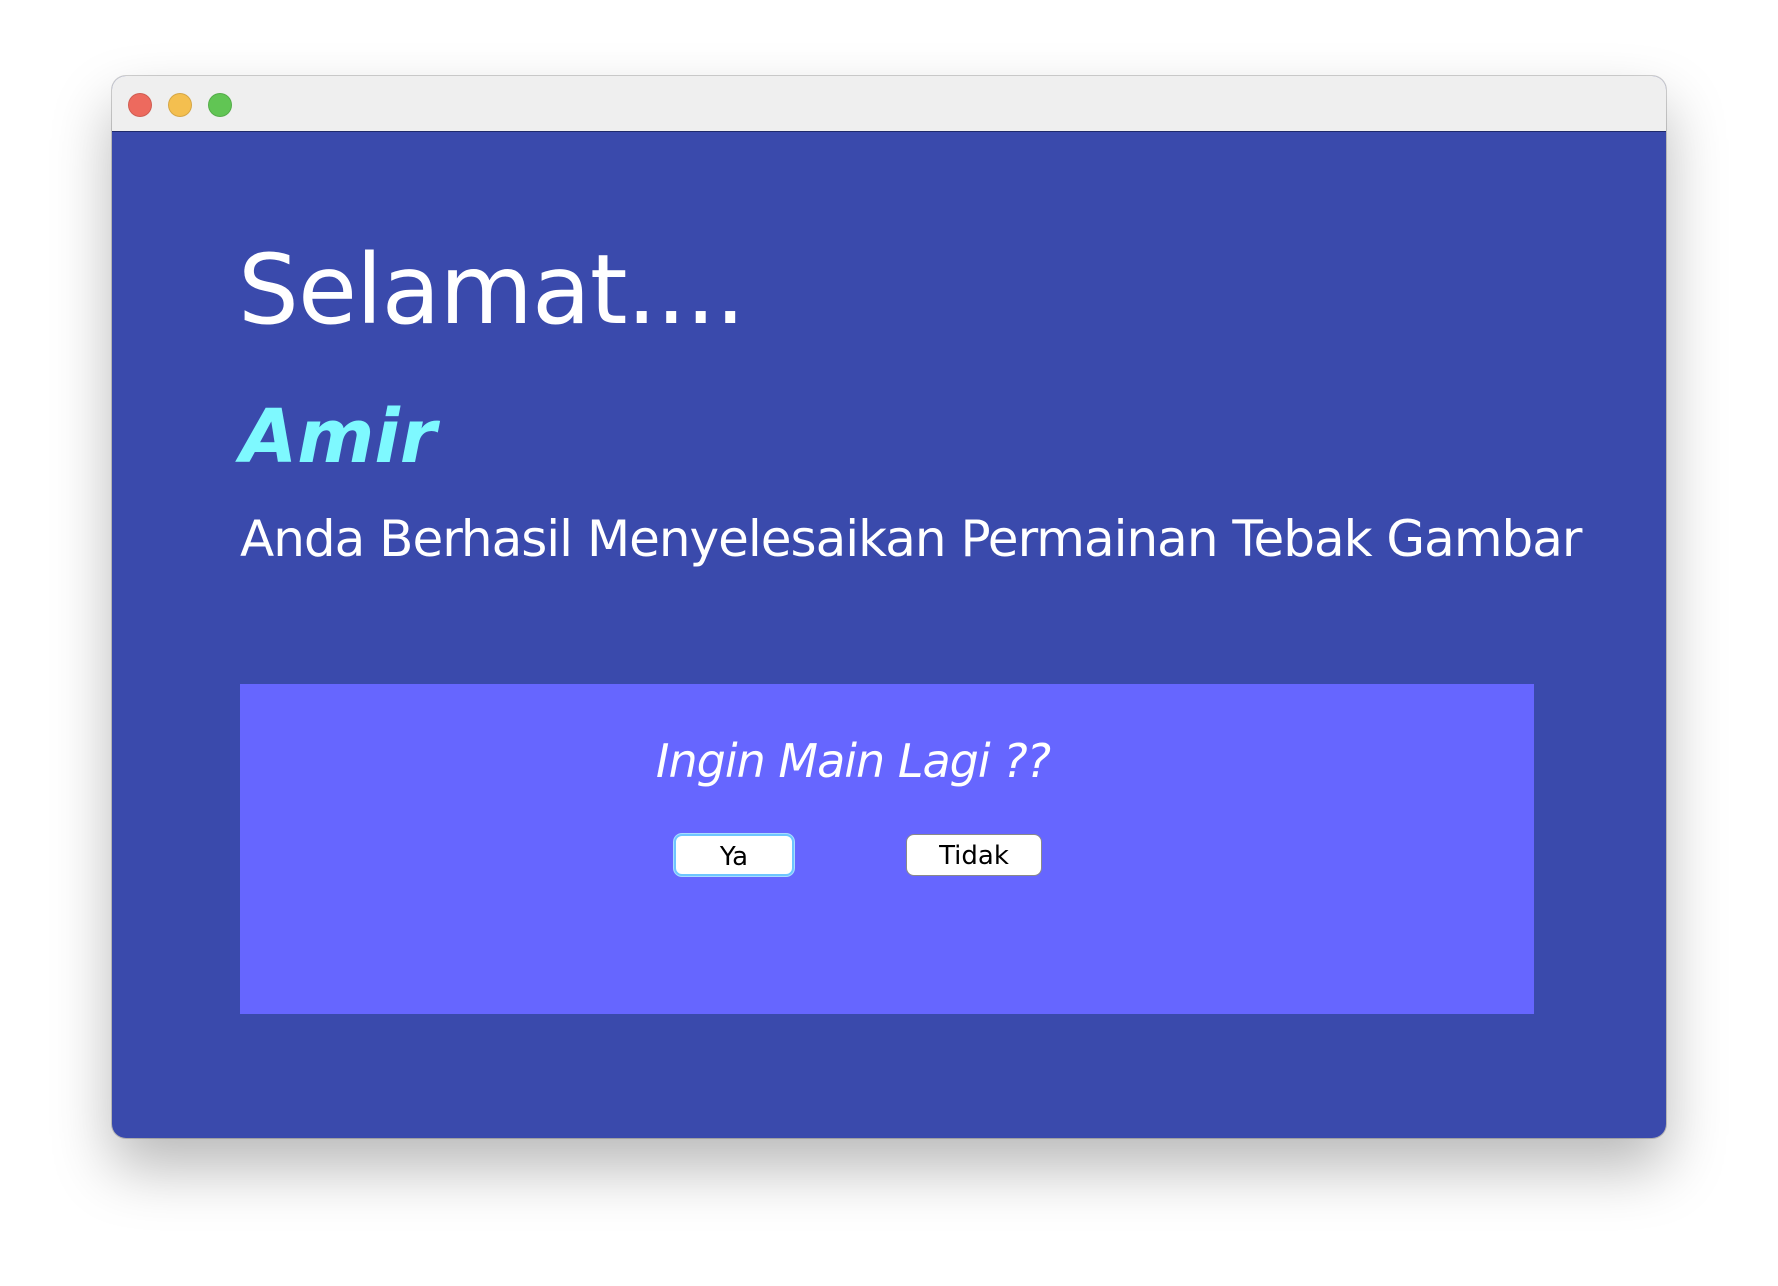 The width and height of the screenshot is (1778, 1286). Describe the element at coordinates (220, 105) in the screenshot. I see `maximize-window-icon` at that location.